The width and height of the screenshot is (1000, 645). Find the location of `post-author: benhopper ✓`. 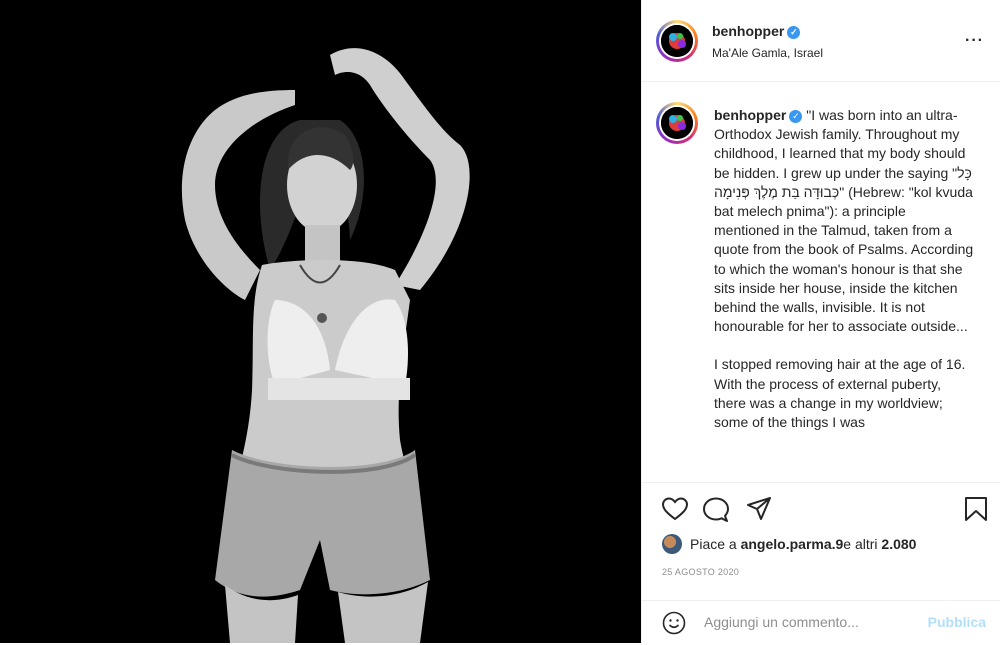

post-author: benhopper ✓ is located at coordinates (756, 31).